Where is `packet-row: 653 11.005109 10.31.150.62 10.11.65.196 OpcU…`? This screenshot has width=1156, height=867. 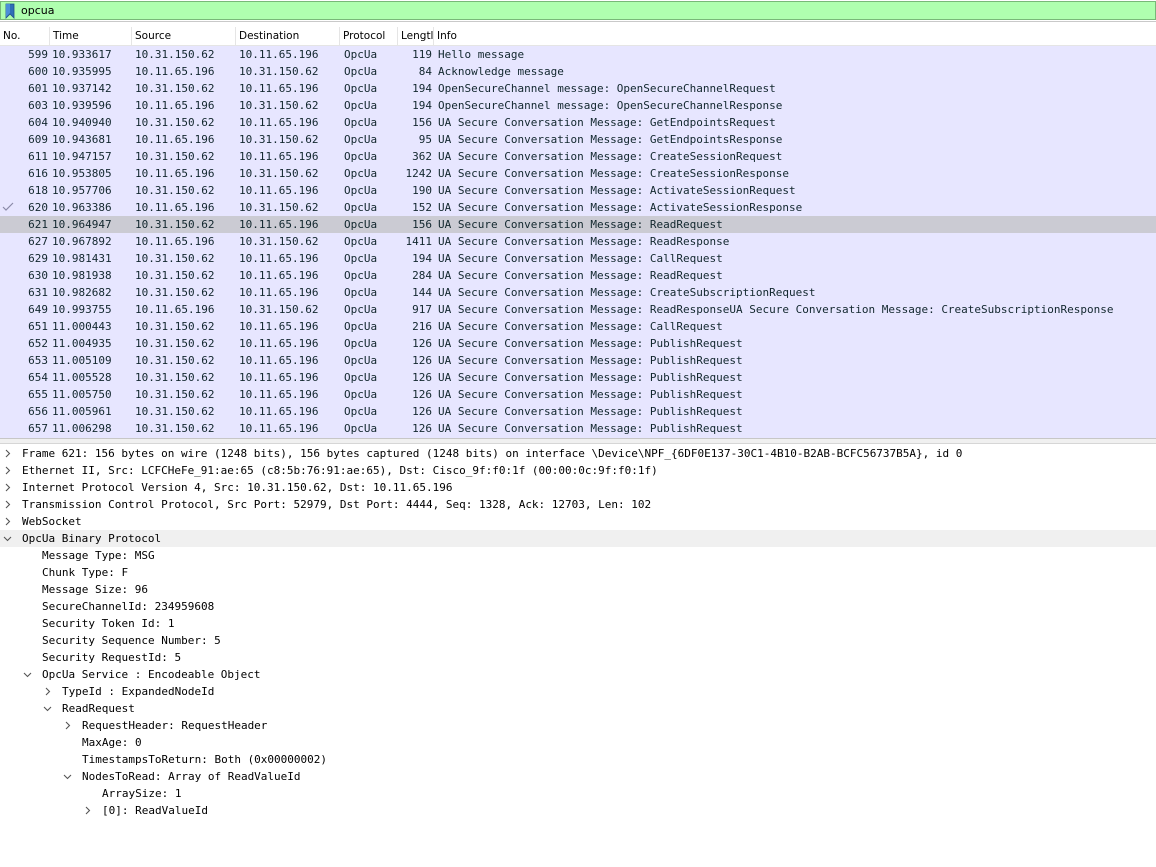
packet-row: 653 11.005109 10.31.150.62 10.11.65.196 OpcU… is located at coordinates (578, 360).